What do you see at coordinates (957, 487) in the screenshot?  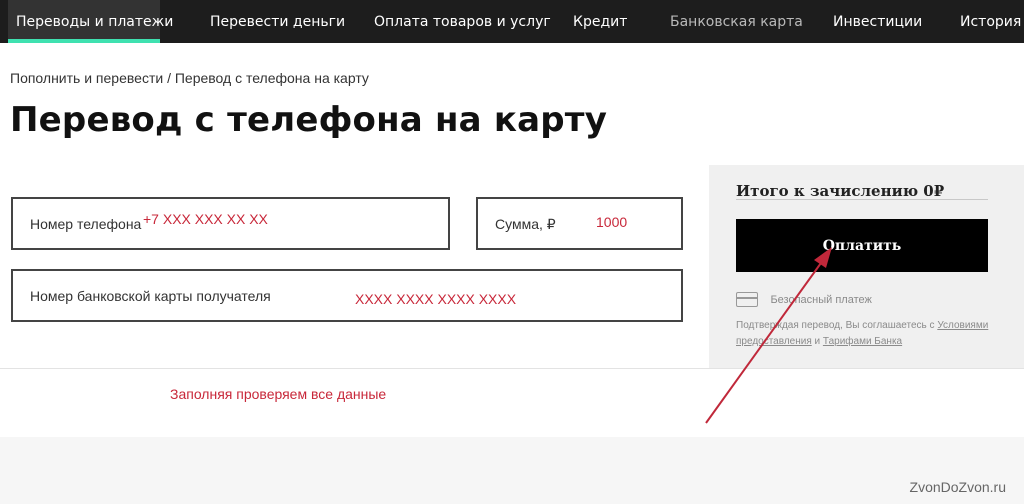 I see `watermark: ZvonDoZvon.ru` at bounding box center [957, 487].